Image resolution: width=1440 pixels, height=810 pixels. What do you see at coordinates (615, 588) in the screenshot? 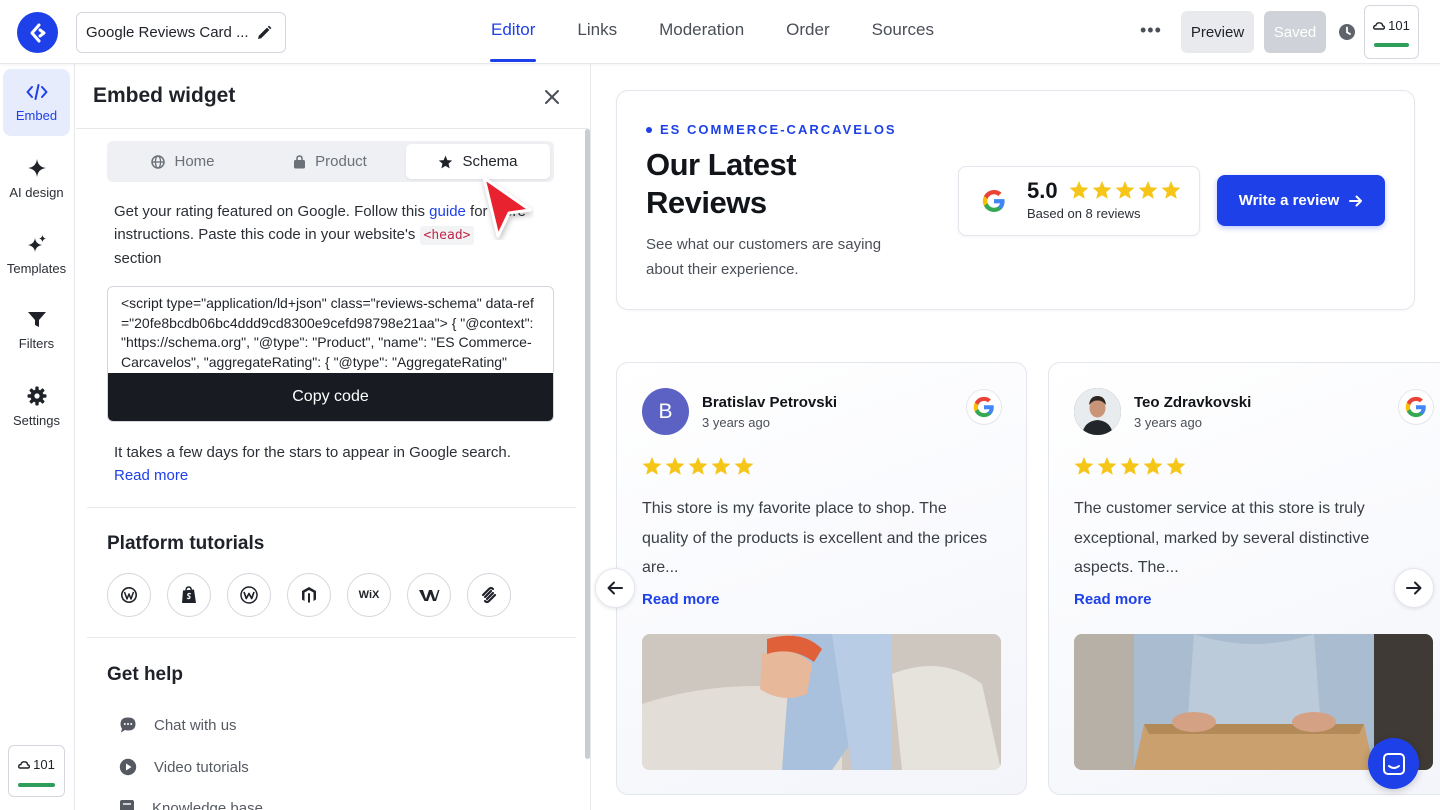
I see `carousel-prev-button` at bounding box center [615, 588].